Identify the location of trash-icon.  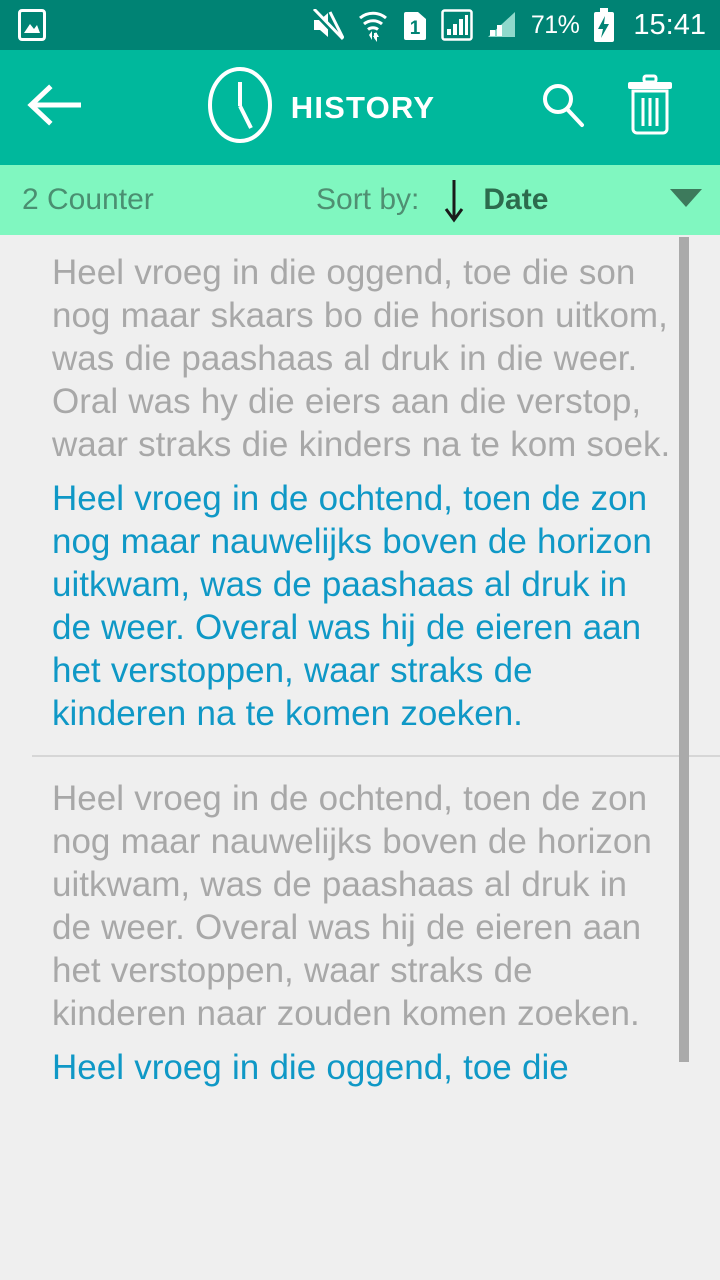
(650, 107).